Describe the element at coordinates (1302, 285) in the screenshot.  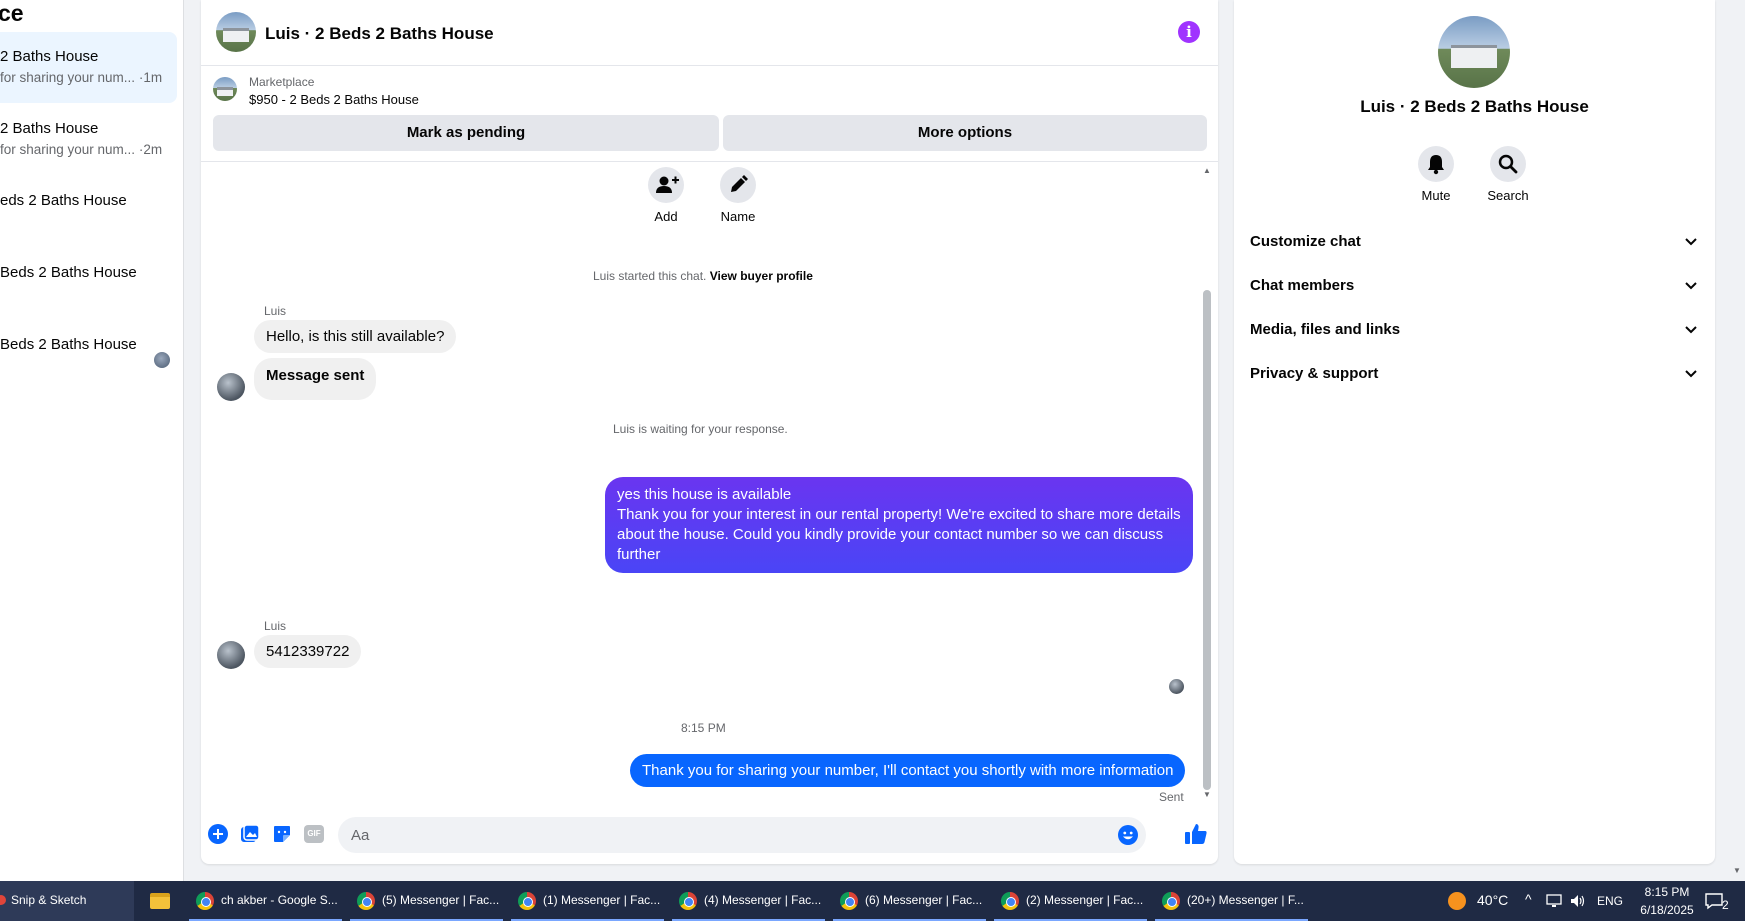
I see `section-title: Chat members` at that location.